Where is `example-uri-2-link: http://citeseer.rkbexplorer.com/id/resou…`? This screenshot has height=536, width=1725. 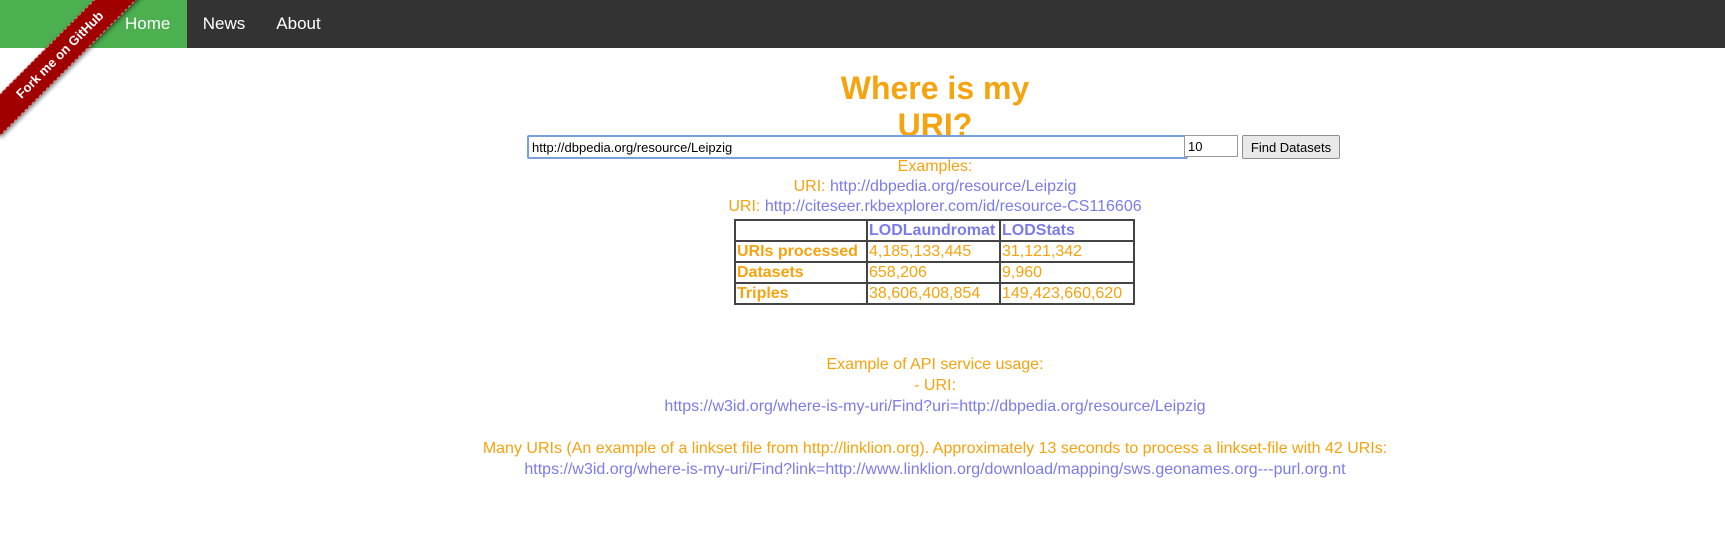 example-uri-2-link: http://citeseer.rkbexplorer.com/id/resou… is located at coordinates (953, 206).